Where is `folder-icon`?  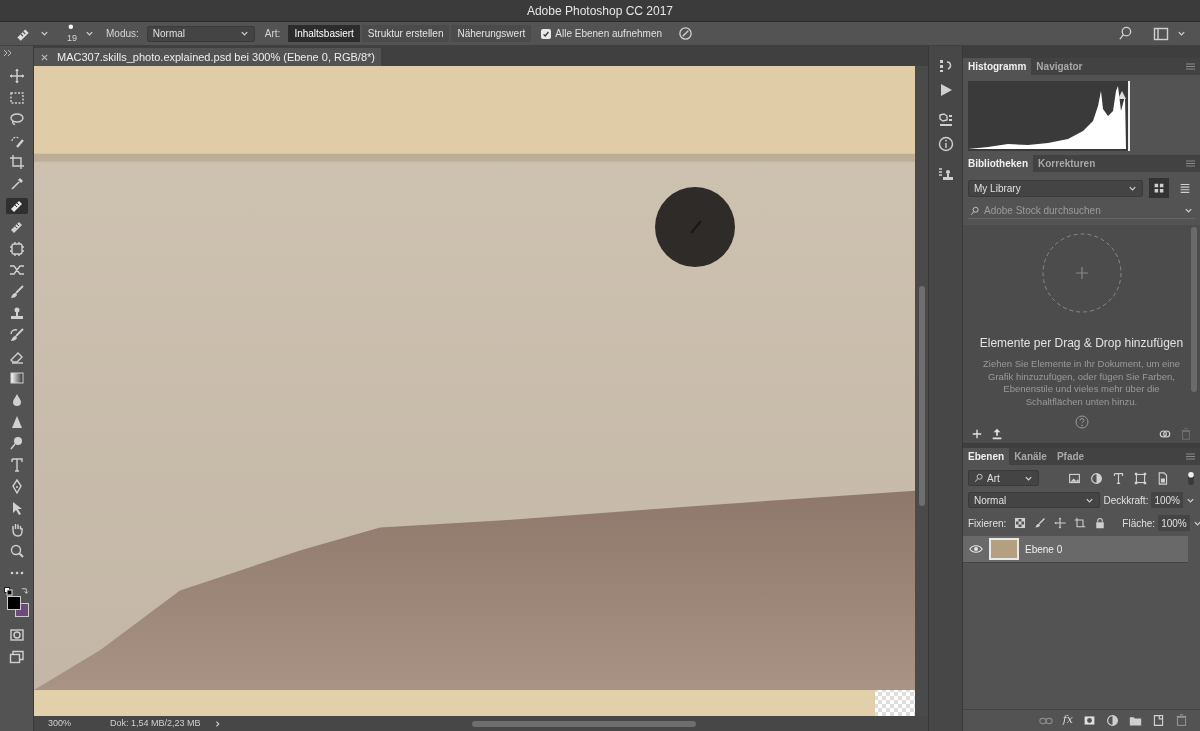 folder-icon is located at coordinates (1135, 720).